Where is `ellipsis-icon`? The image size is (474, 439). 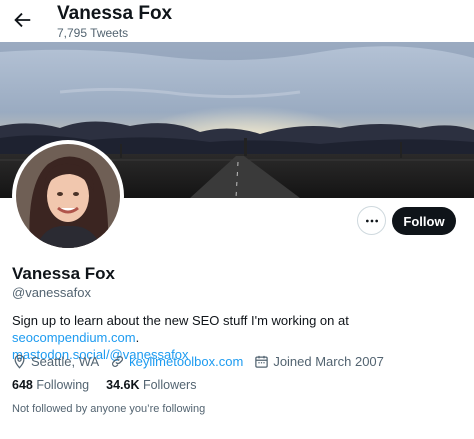 ellipsis-icon is located at coordinates (371, 220).